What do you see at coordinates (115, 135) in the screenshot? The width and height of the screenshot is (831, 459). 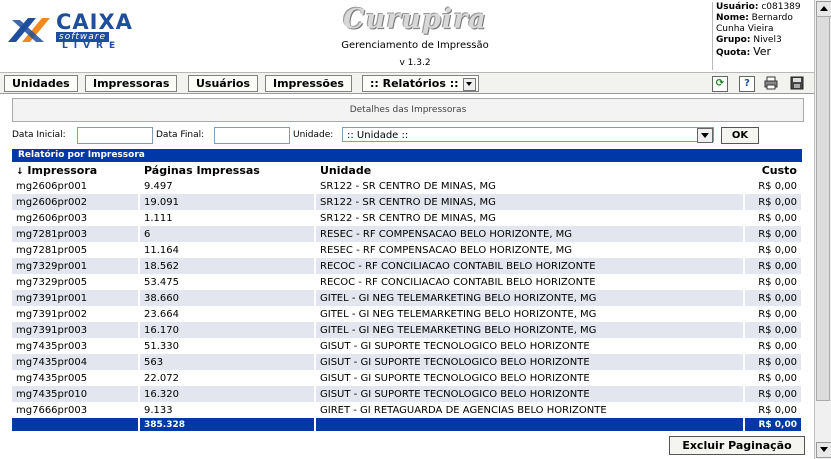 I see `data-inicial-input` at bounding box center [115, 135].